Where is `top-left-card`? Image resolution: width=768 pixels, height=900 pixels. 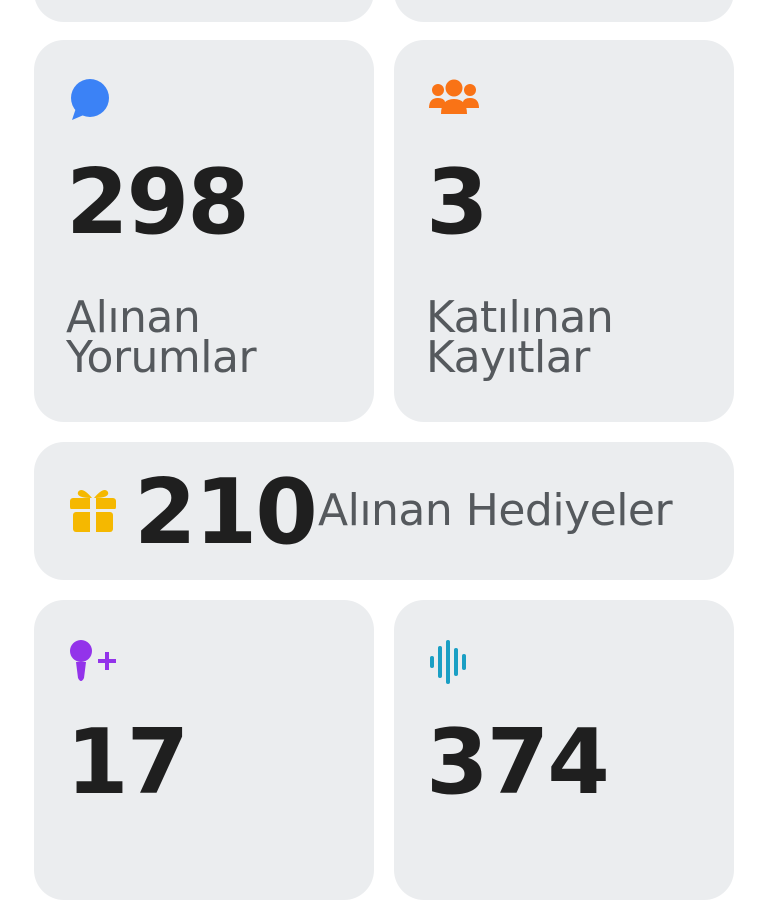
top-left-card is located at coordinates (204, 11).